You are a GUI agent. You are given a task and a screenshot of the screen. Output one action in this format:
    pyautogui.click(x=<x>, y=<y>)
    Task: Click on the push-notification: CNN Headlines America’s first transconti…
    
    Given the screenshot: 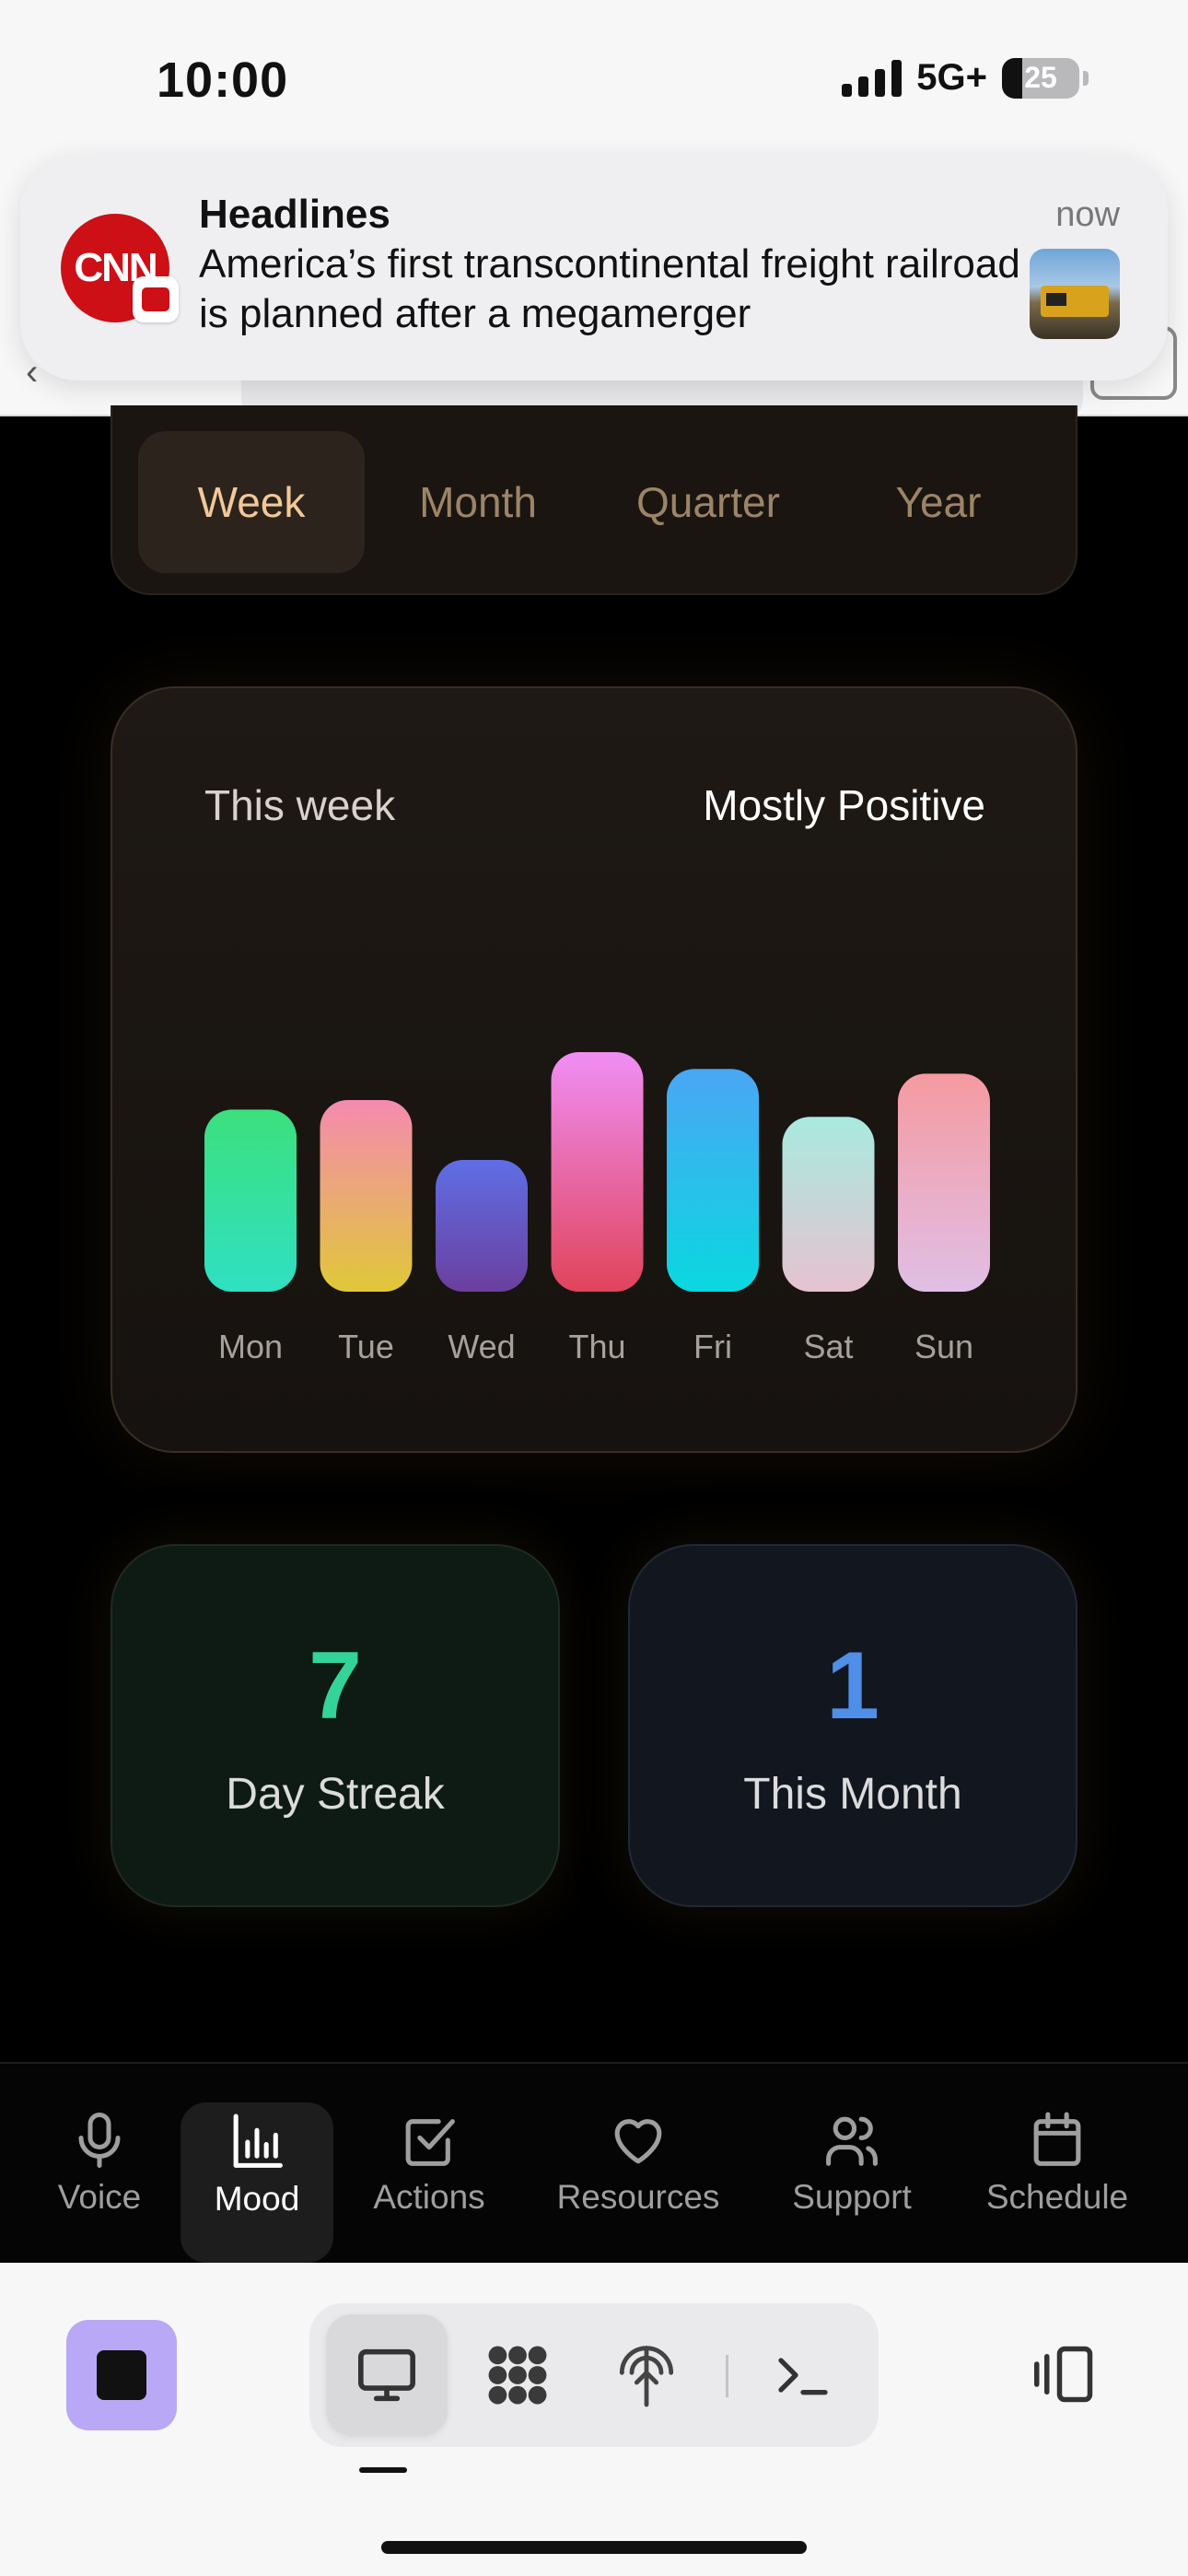 What is the action you would take?
    pyautogui.click(x=594, y=268)
    